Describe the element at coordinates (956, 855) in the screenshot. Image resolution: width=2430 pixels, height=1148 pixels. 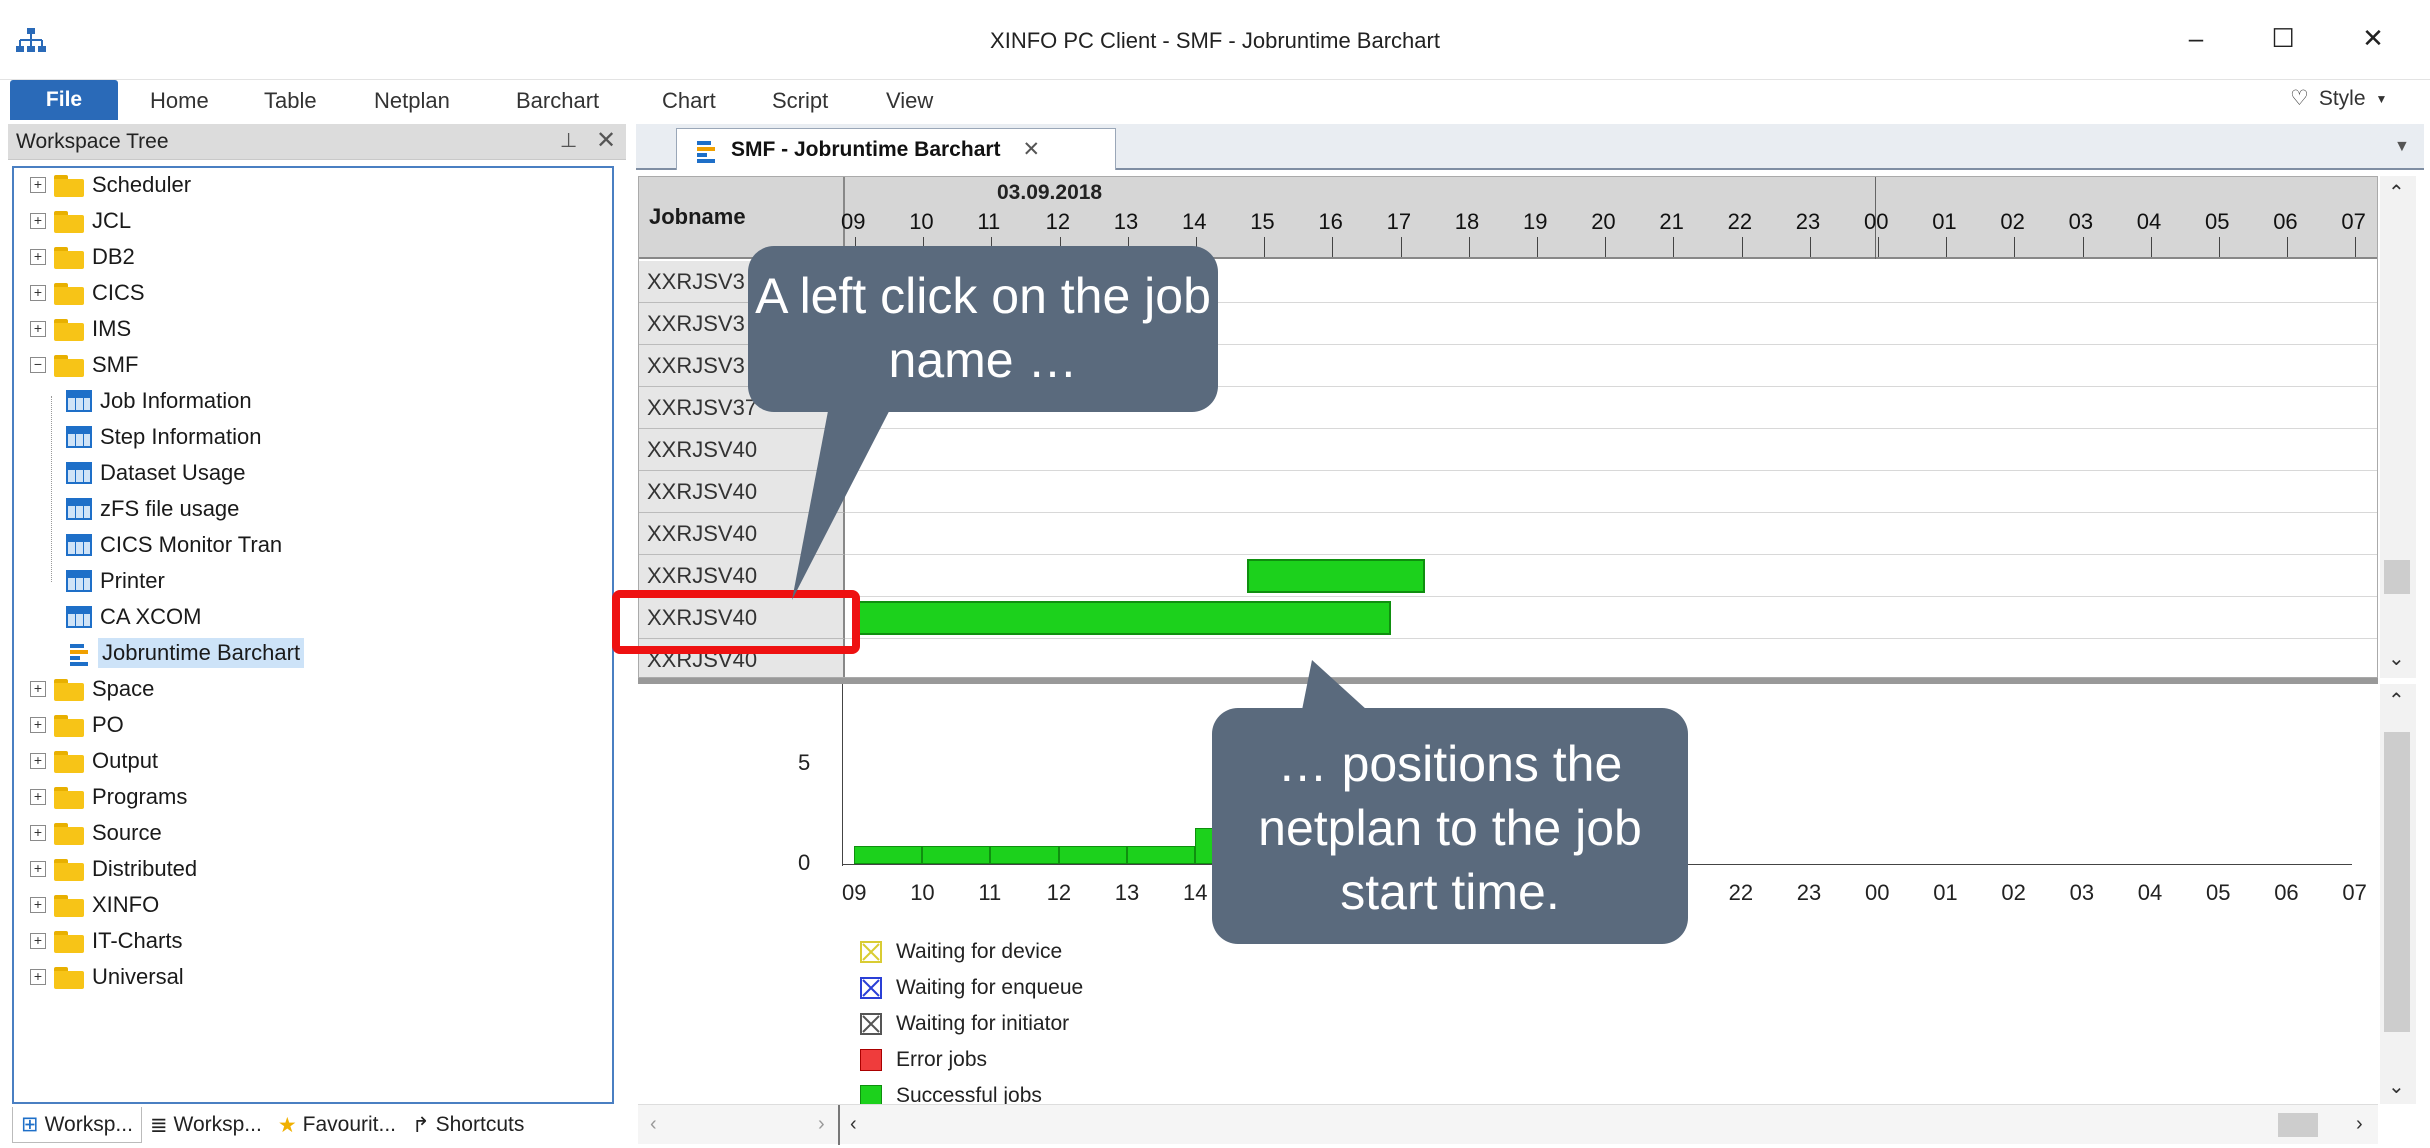
I see `histogram-bar` at that location.